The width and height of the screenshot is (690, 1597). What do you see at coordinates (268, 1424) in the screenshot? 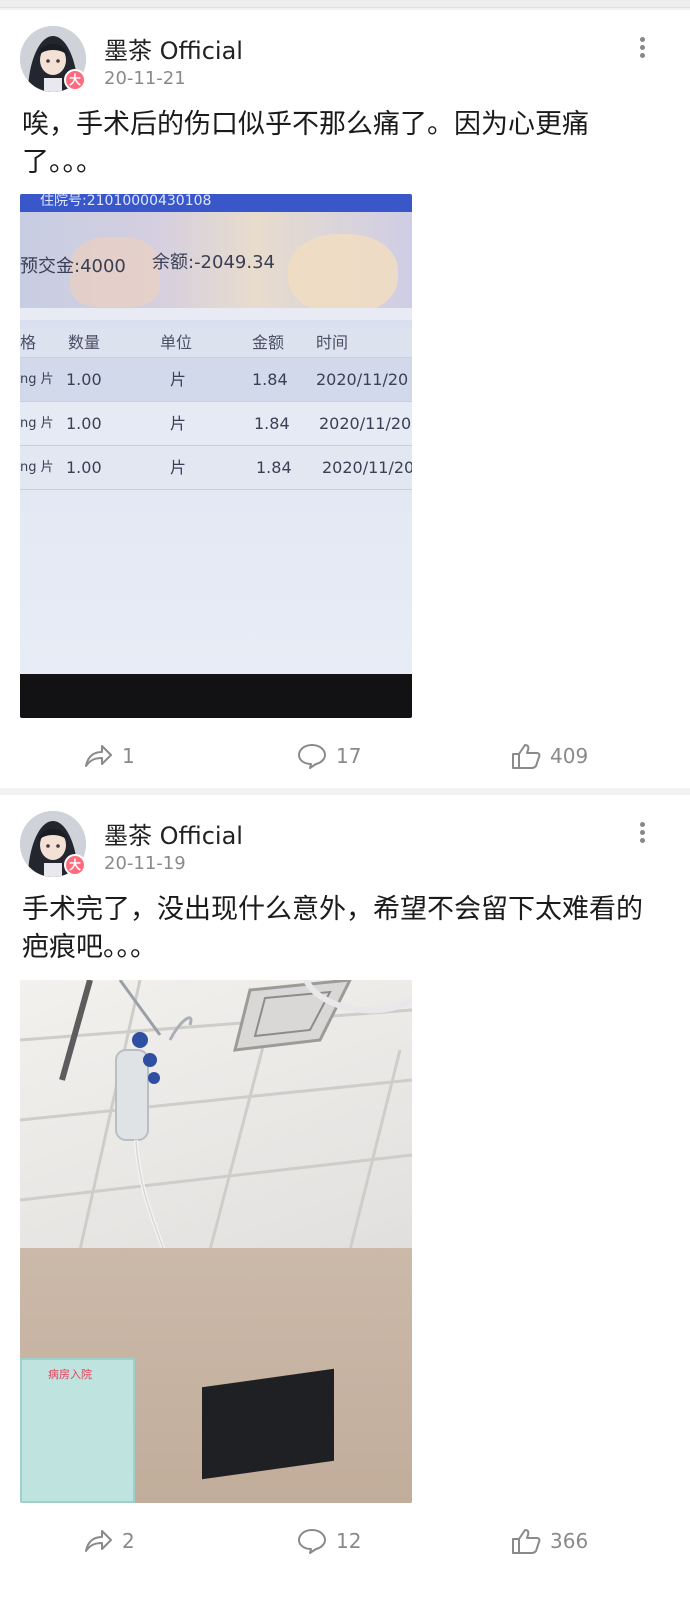
I see `wall-mounted-box` at bounding box center [268, 1424].